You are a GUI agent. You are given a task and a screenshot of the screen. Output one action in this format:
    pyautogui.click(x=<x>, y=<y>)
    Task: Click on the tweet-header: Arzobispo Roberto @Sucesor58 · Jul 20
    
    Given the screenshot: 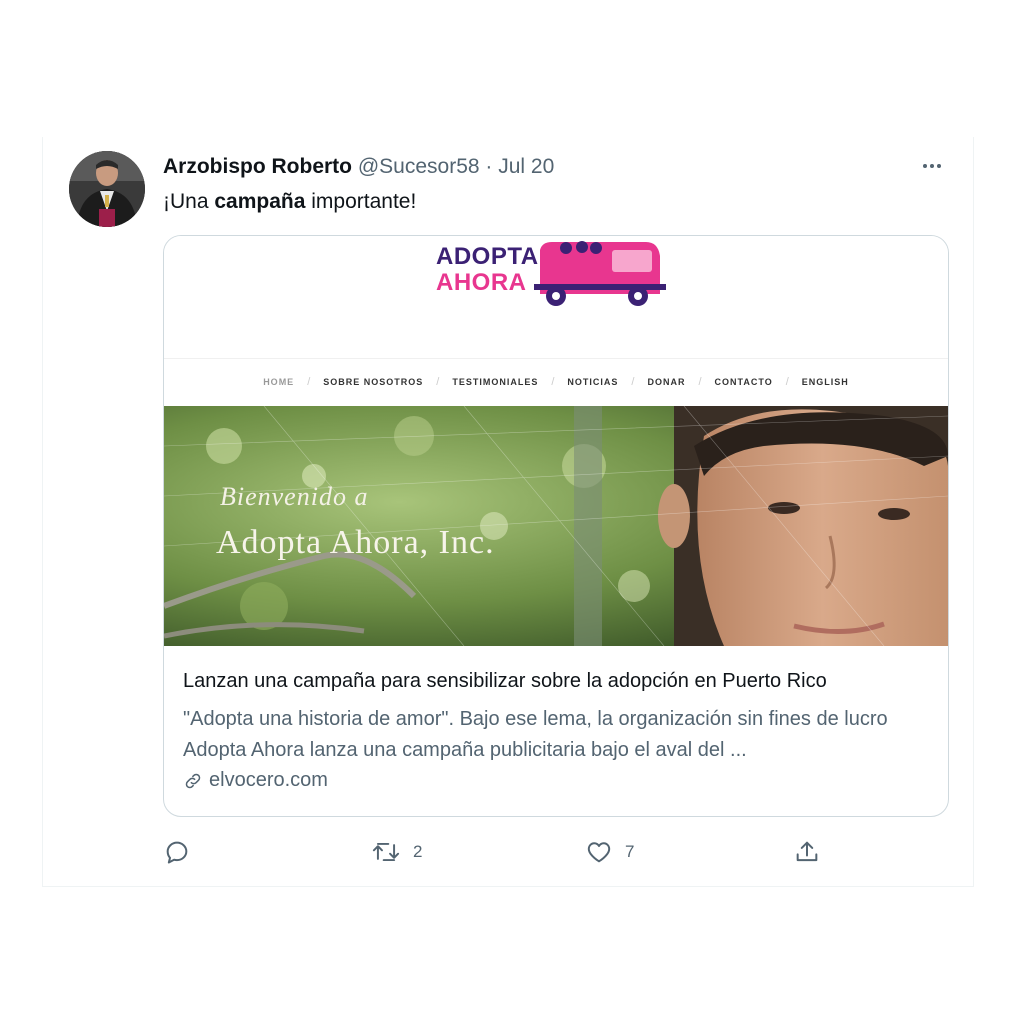 What is the action you would take?
    pyautogui.click(x=358, y=167)
    